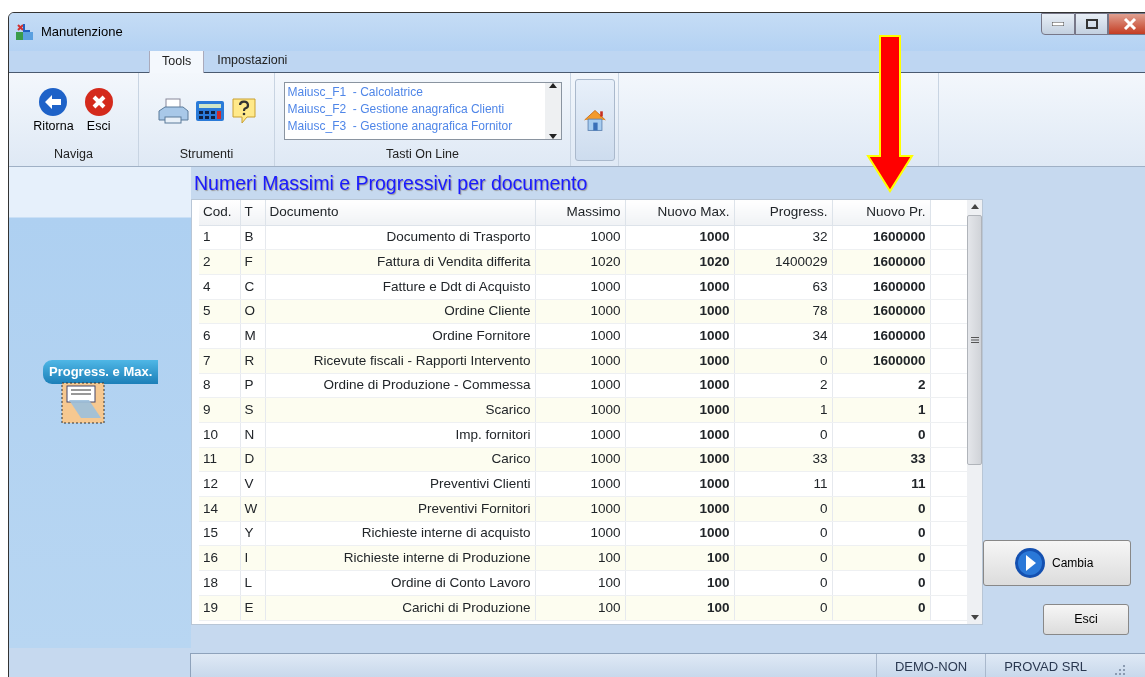 Image resolution: width=1145 pixels, height=677 pixels. What do you see at coordinates (881, 212) in the screenshot?
I see `column-header: Nuovo Pr.` at bounding box center [881, 212].